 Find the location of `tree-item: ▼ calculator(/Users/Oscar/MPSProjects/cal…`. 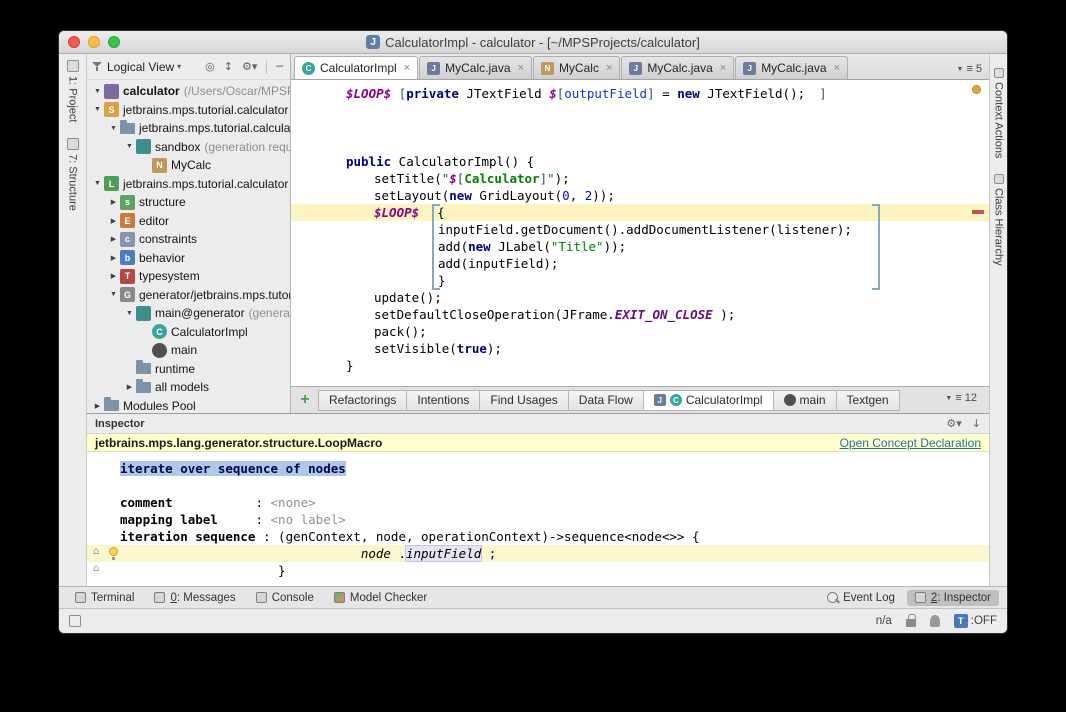

tree-item: ▼ calculator(/Users/Oscar/MPSProjects/cal… is located at coordinates (188, 91).